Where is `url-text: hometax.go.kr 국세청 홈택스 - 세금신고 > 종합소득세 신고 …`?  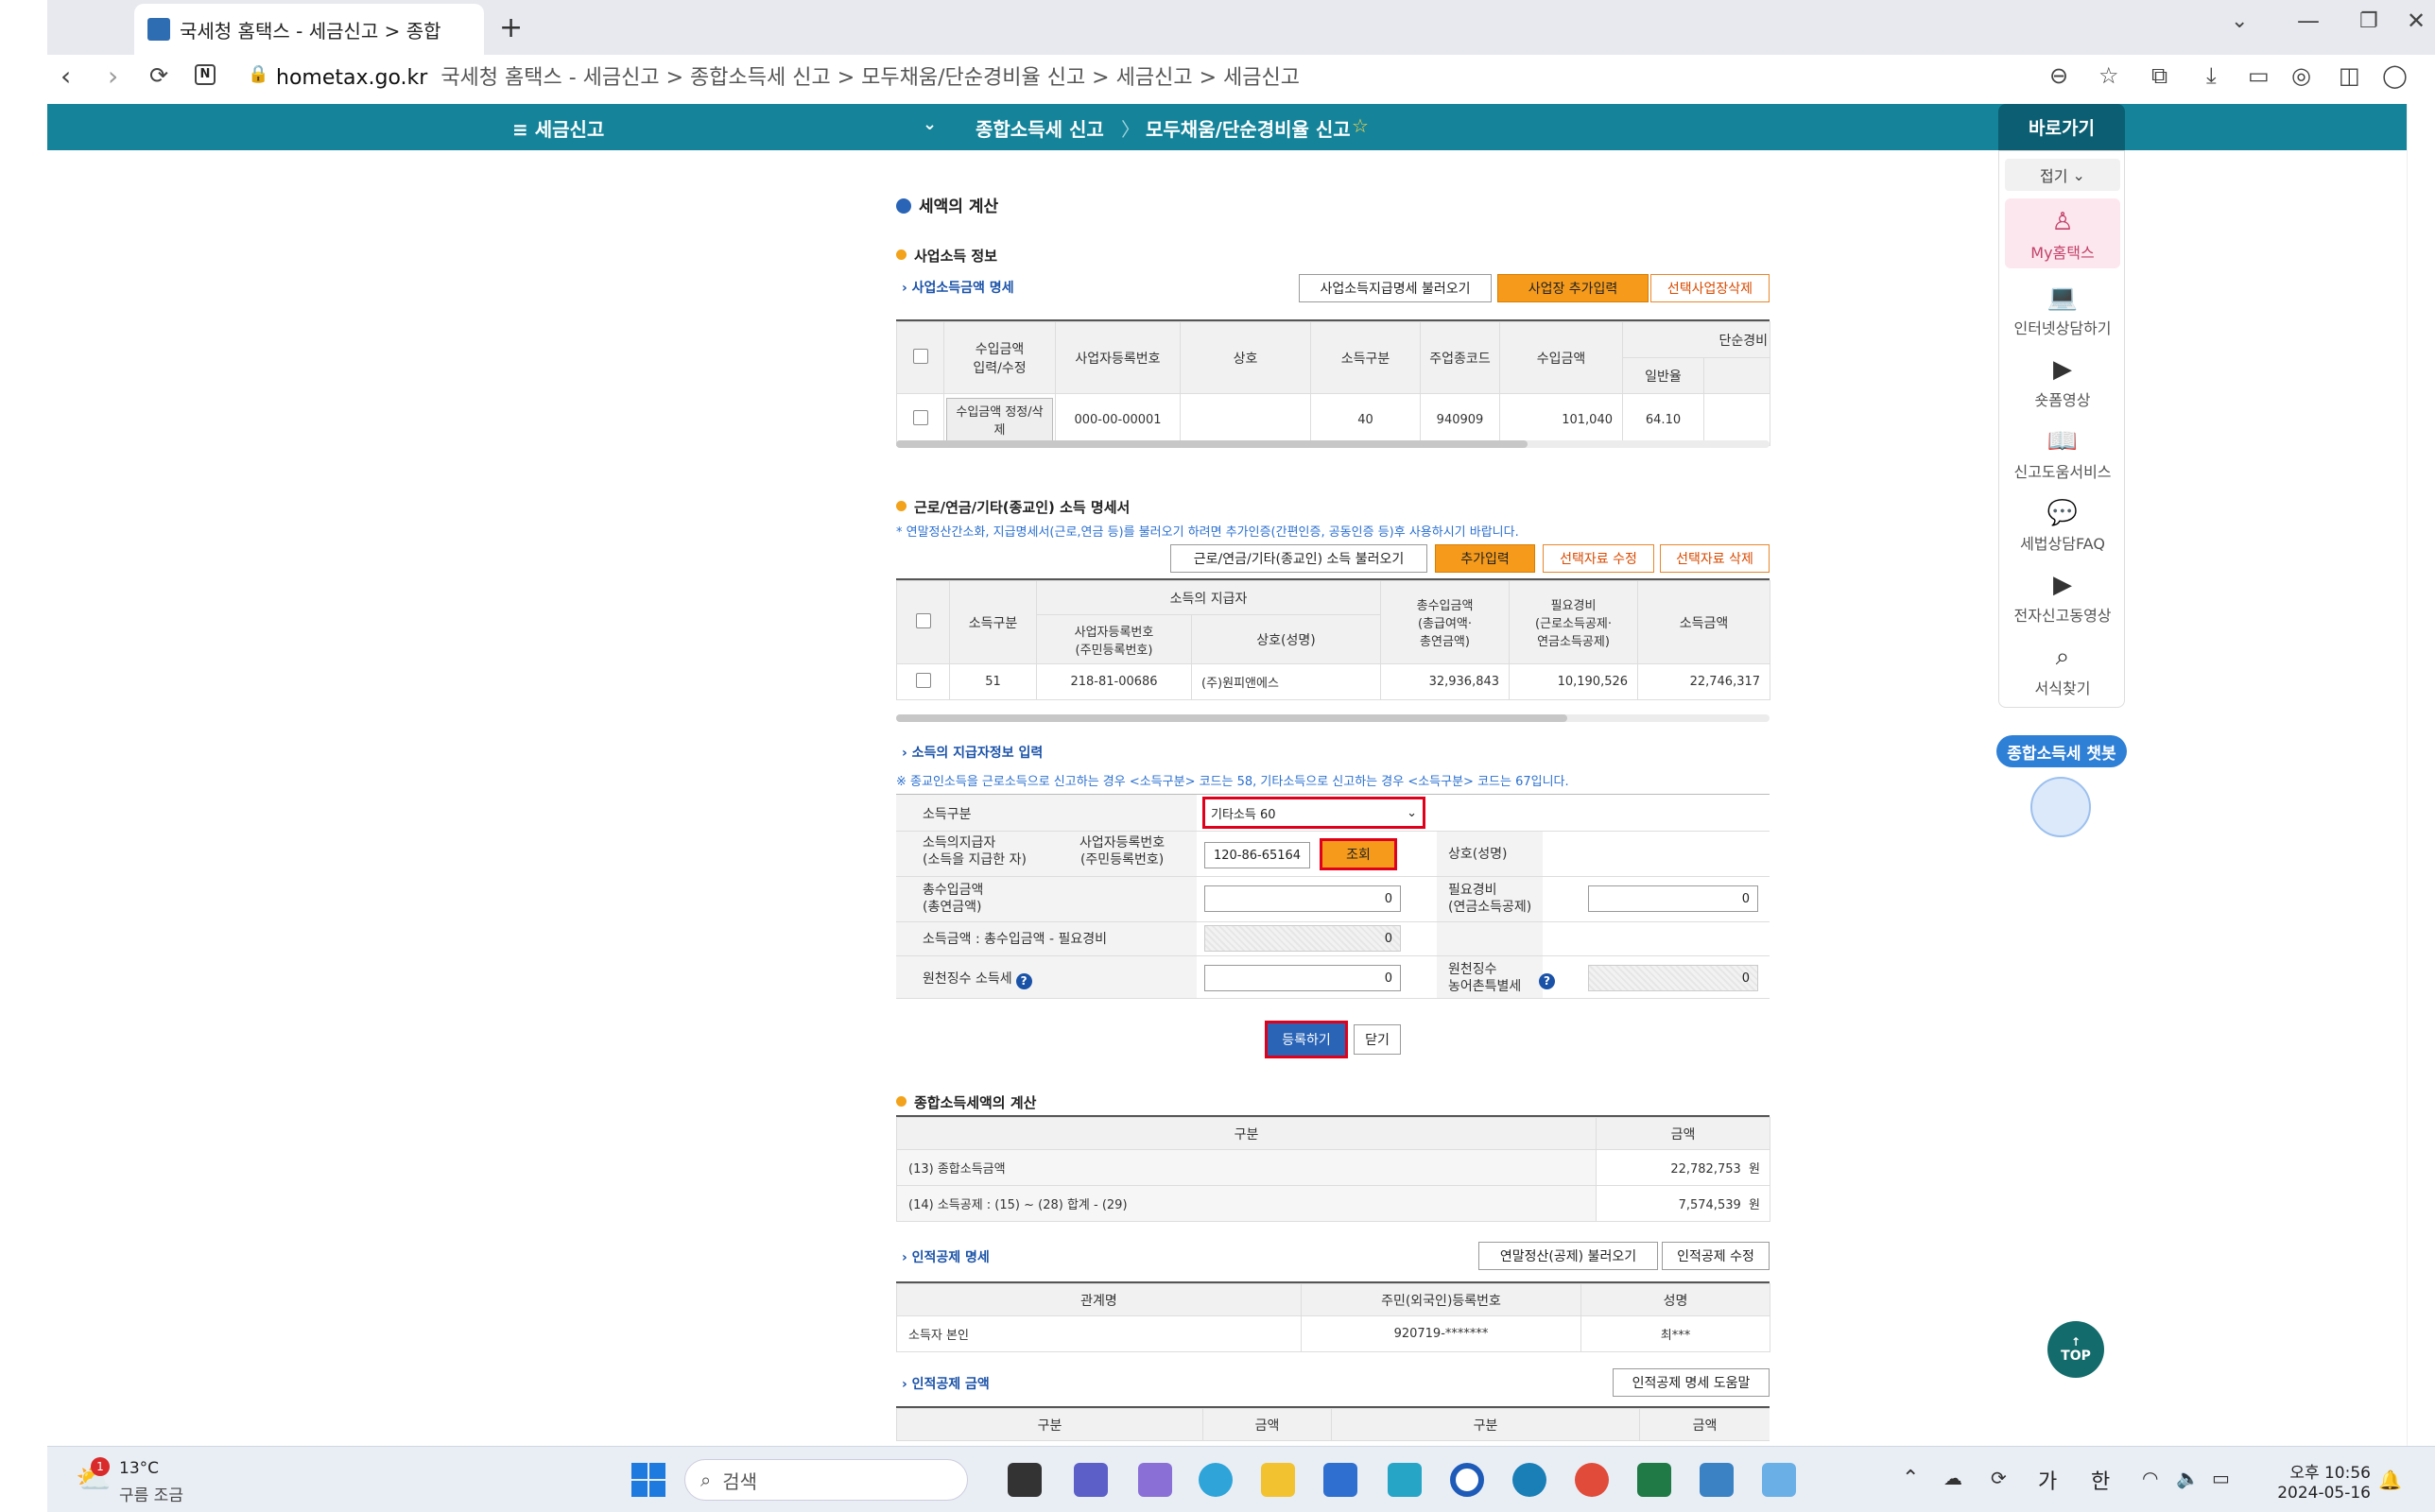
url-text: hometax.go.kr 국세청 홈택스 - 세금신고 > 종합소득세 신고 … is located at coordinates (788, 75).